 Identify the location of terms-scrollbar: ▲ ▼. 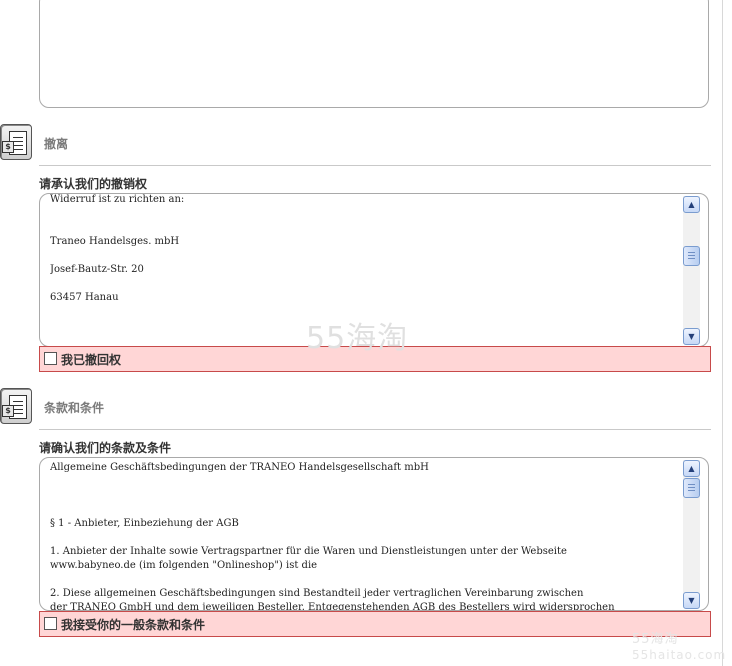
(691, 534).